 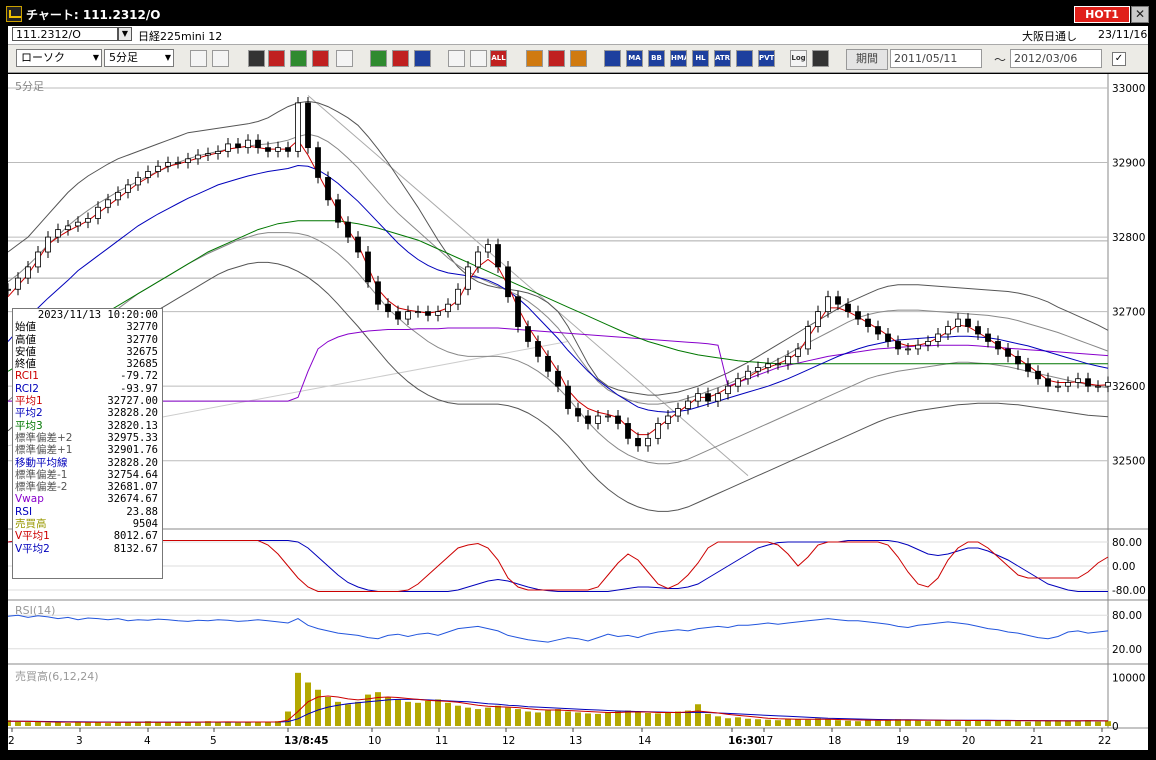 I want to click on data-window-value: -79.72, so click(x=139, y=376).